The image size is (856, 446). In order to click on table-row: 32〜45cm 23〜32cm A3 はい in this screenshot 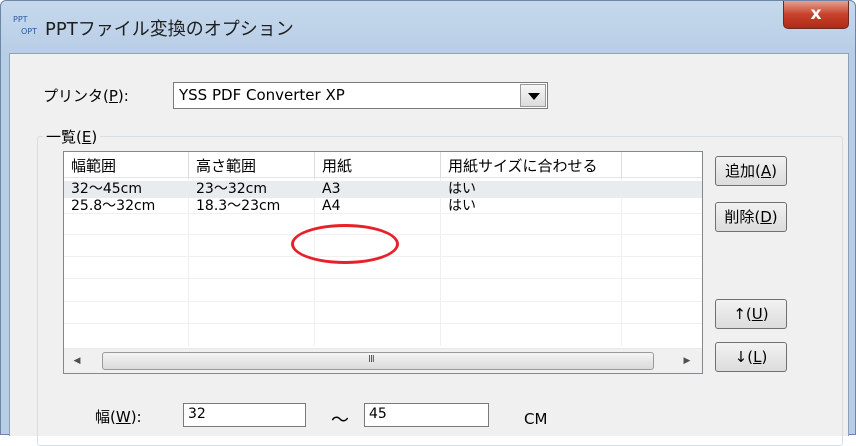, I will do `click(383, 189)`.